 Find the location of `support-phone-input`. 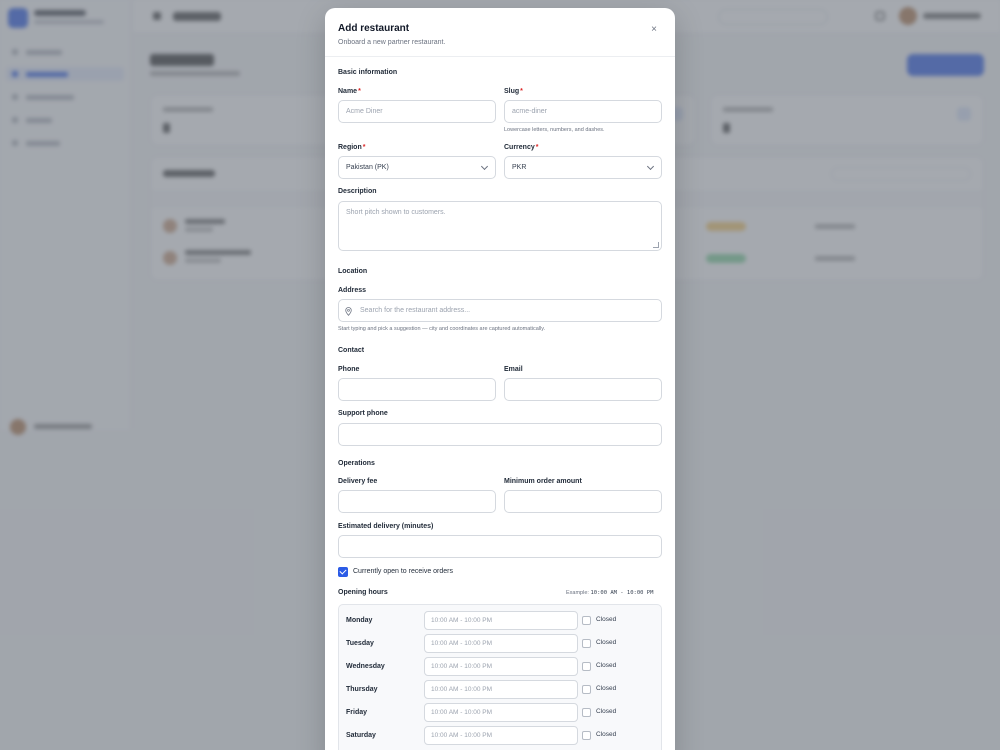

support-phone-input is located at coordinates (500, 434).